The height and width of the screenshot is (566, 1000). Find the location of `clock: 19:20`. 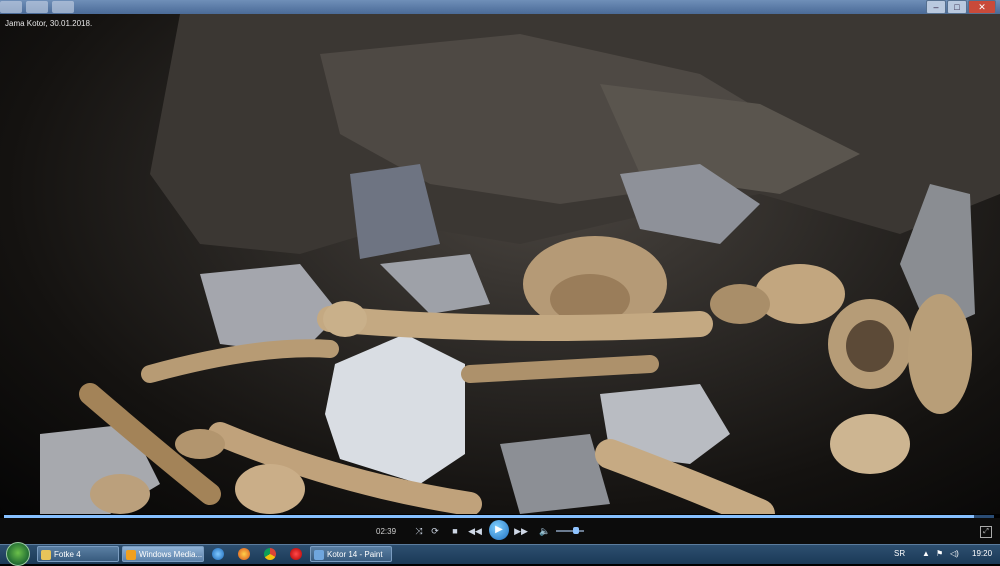

clock: 19:20 is located at coordinates (982, 553).